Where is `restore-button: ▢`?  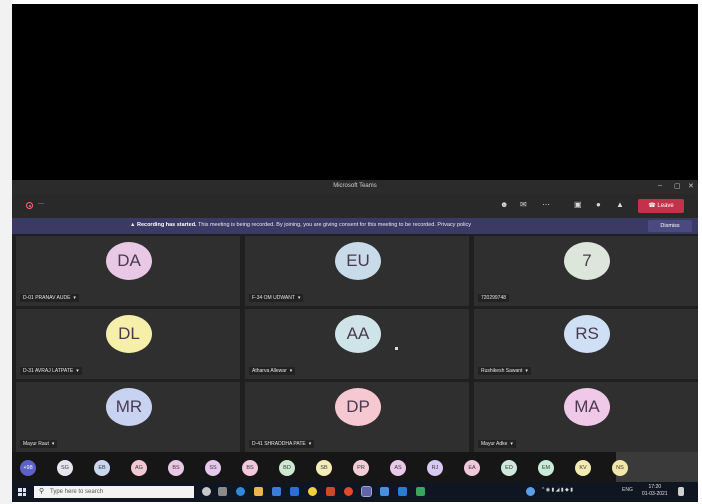
restore-button: ▢ is located at coordinates (677, 186).